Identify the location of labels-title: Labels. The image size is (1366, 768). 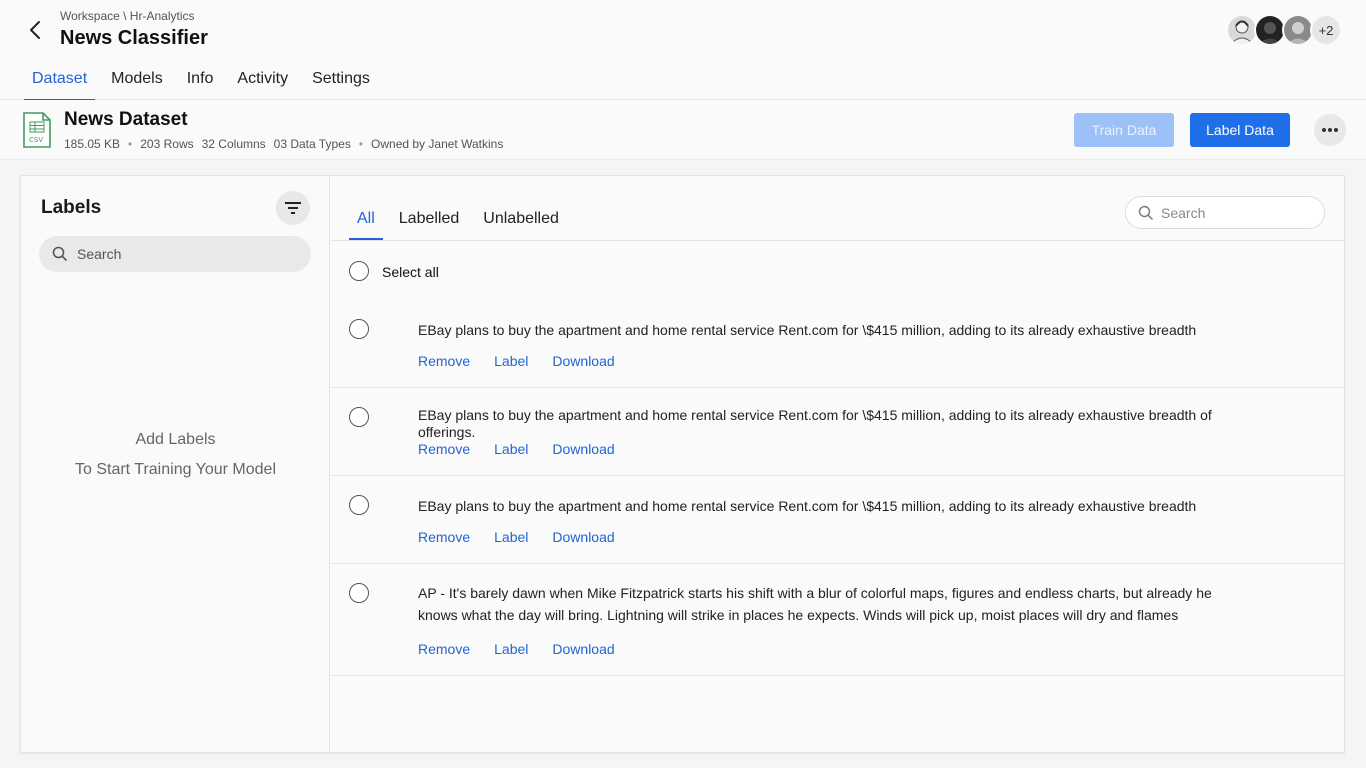
(71, 207).